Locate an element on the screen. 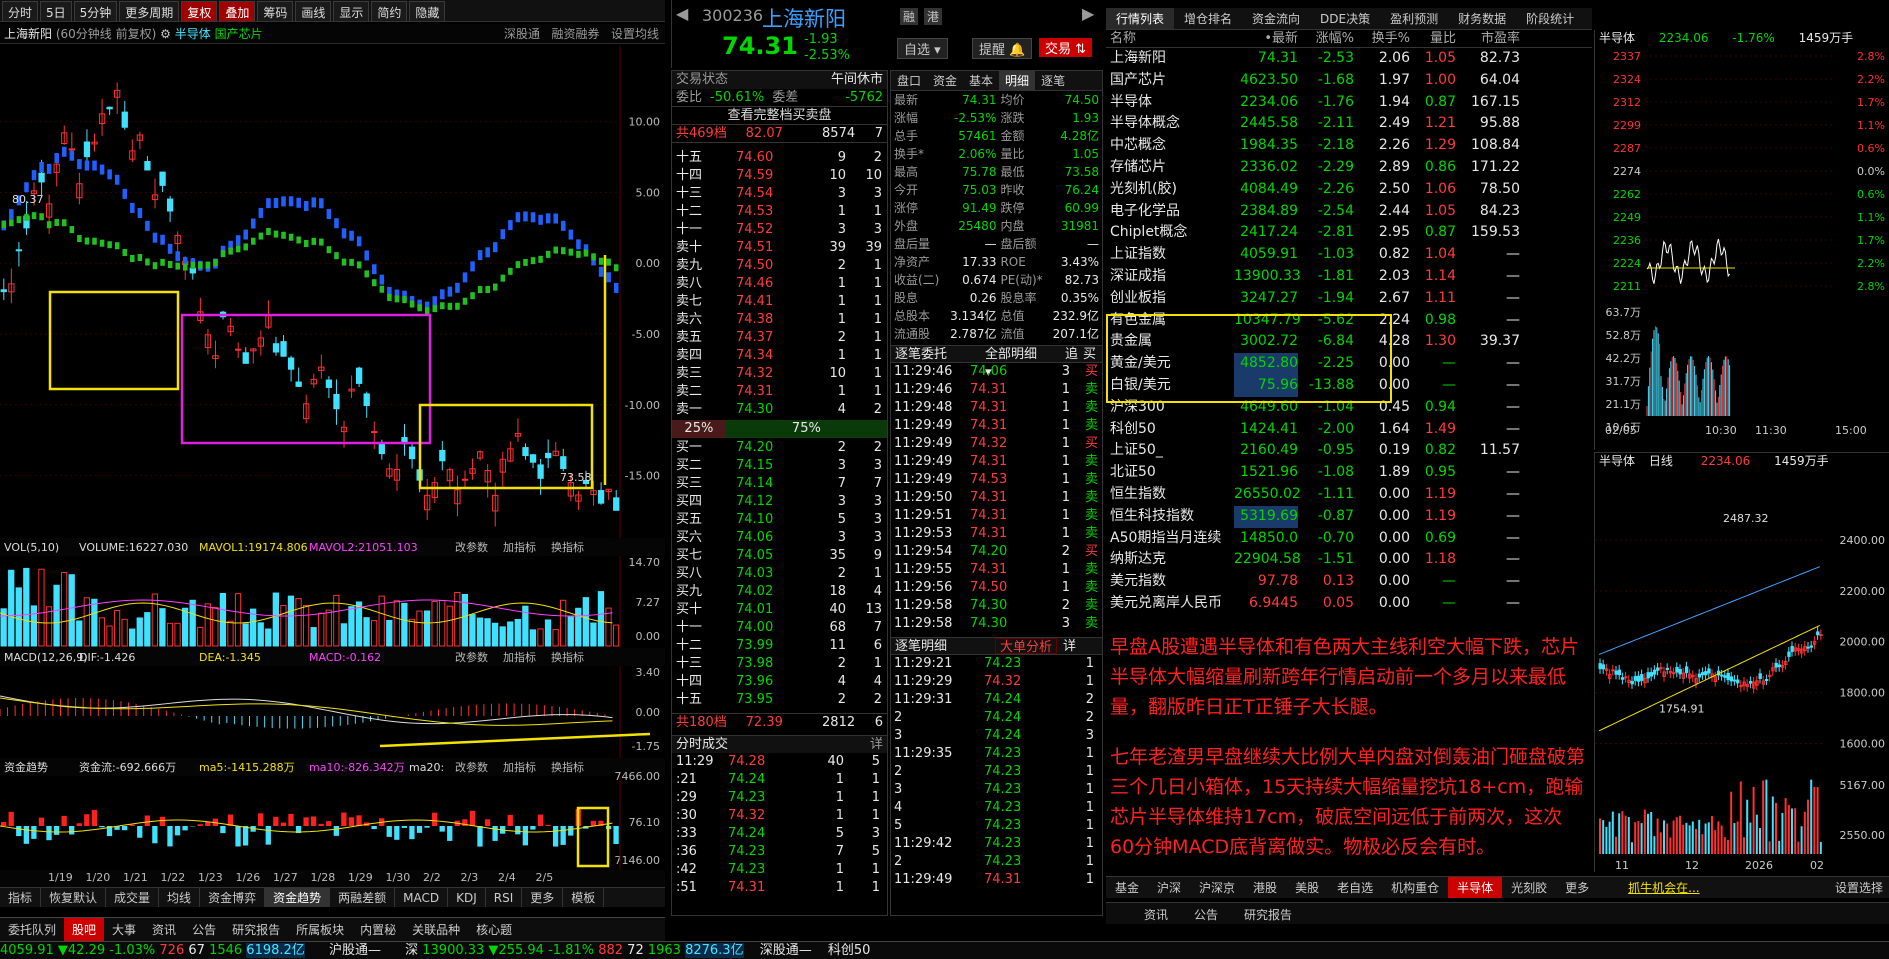  indicator-tab-1: 恢复默认 is located at coordinates (74, 897).